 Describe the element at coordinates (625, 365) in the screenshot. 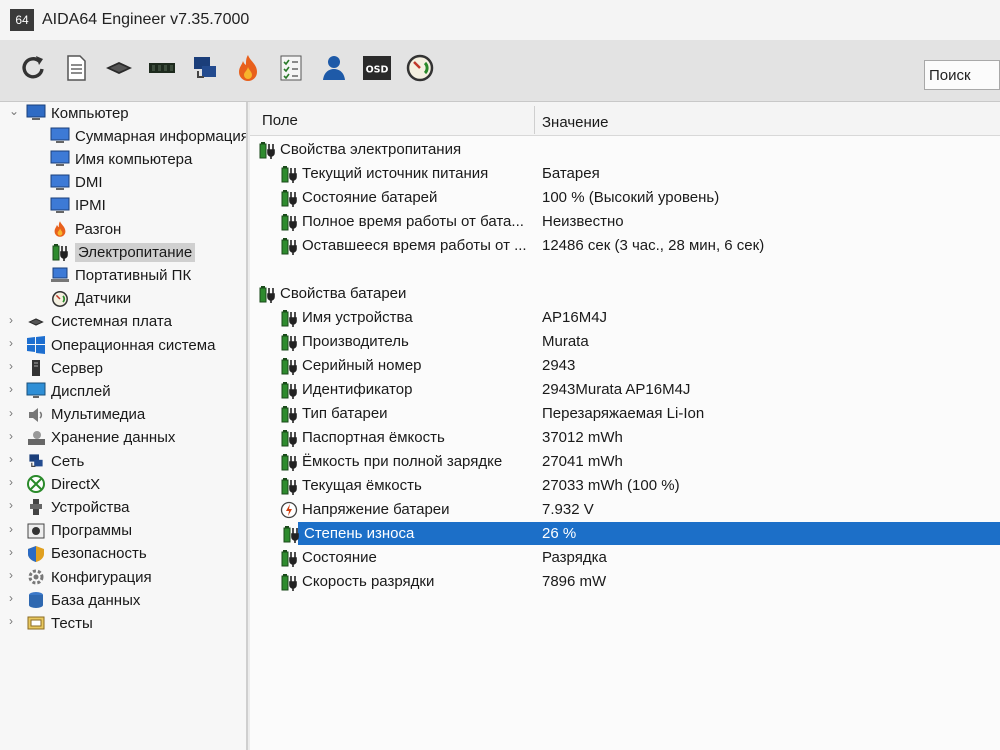

I see `table-row: Серийный номер 2943` at that location.